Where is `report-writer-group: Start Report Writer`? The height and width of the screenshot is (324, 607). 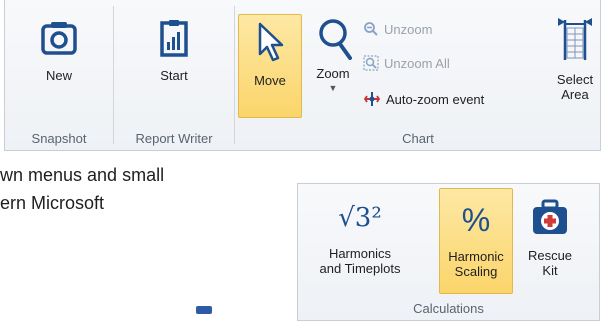
report-writer-group: Start Report Writer is located at coordinates (174, 75).